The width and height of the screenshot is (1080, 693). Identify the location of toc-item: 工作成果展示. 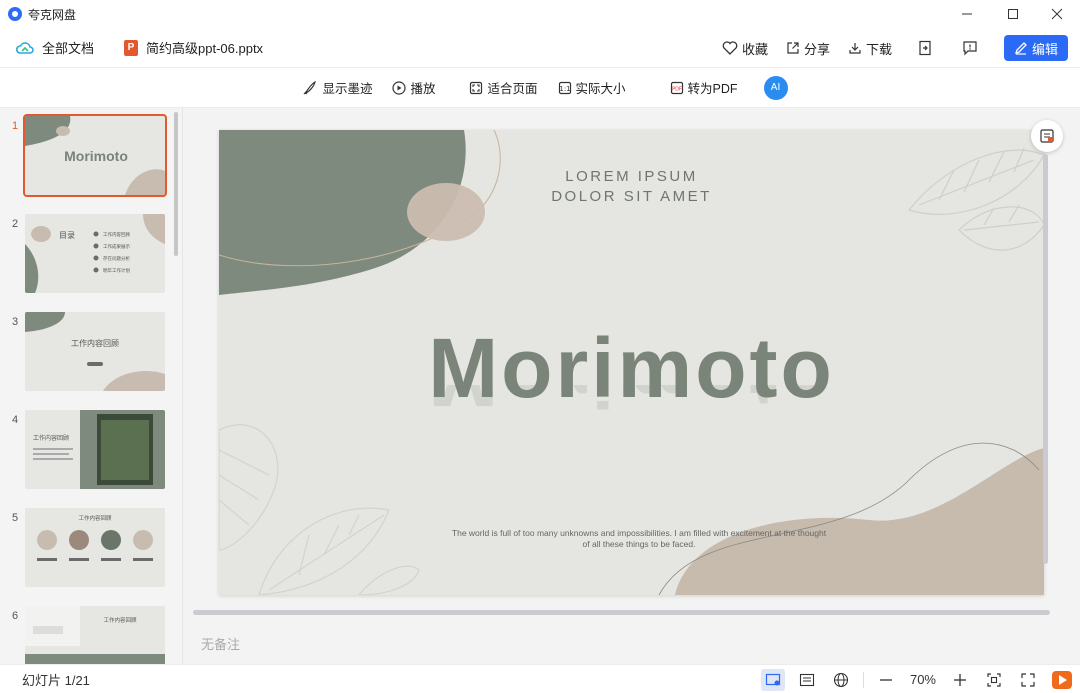
(116, 246).